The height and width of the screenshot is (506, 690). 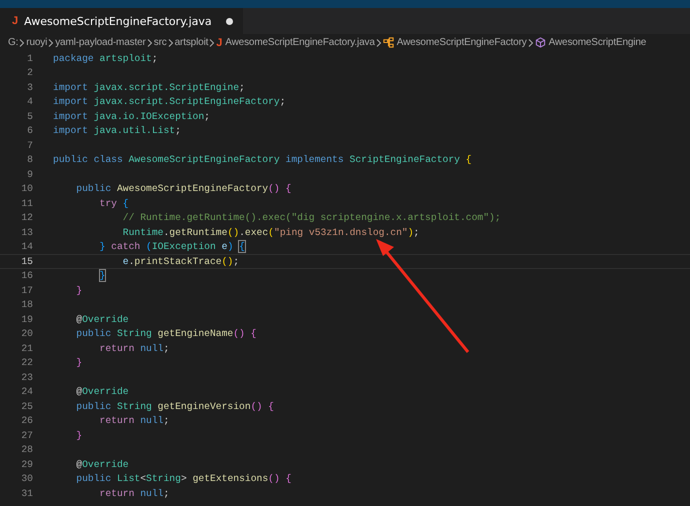 What do you see at coordinates (169, 102) in the screenshot?
I see `code-line: import javax.script.ScriptEngineFactory;` at bounding box center [169, 102].